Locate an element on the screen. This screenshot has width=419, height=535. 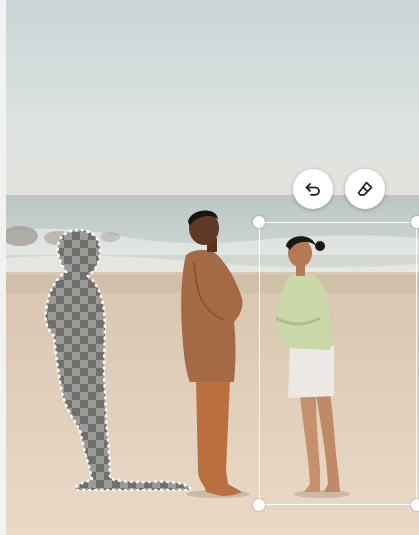
undo-button is located at coordinates (313, 189).